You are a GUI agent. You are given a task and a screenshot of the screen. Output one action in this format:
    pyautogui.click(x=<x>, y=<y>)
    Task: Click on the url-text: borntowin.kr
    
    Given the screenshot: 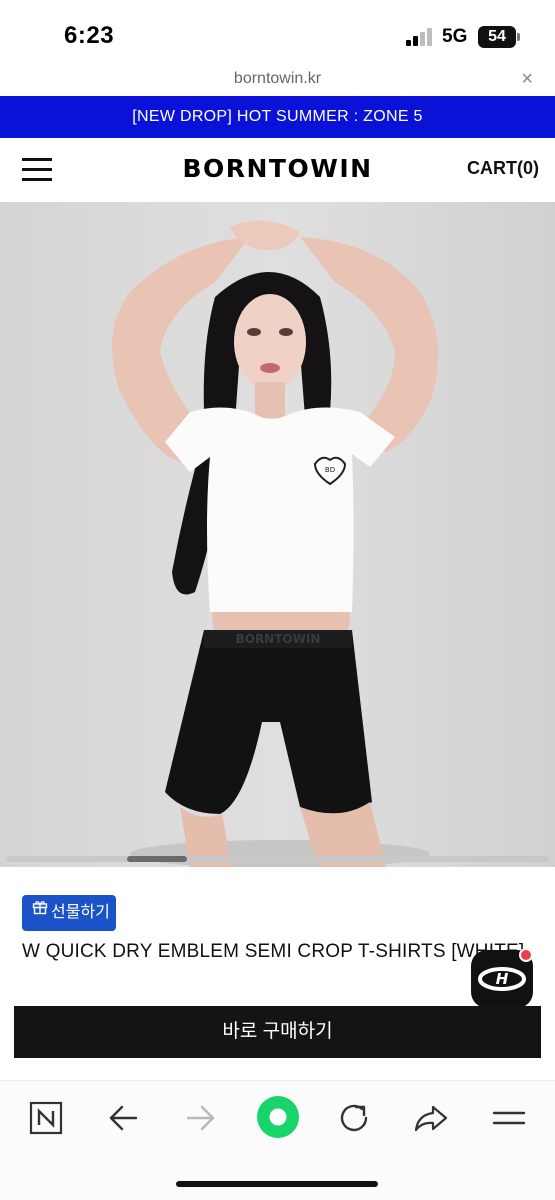 What is the action you would take?
    pyautogui.click(x=277, y=79)
    